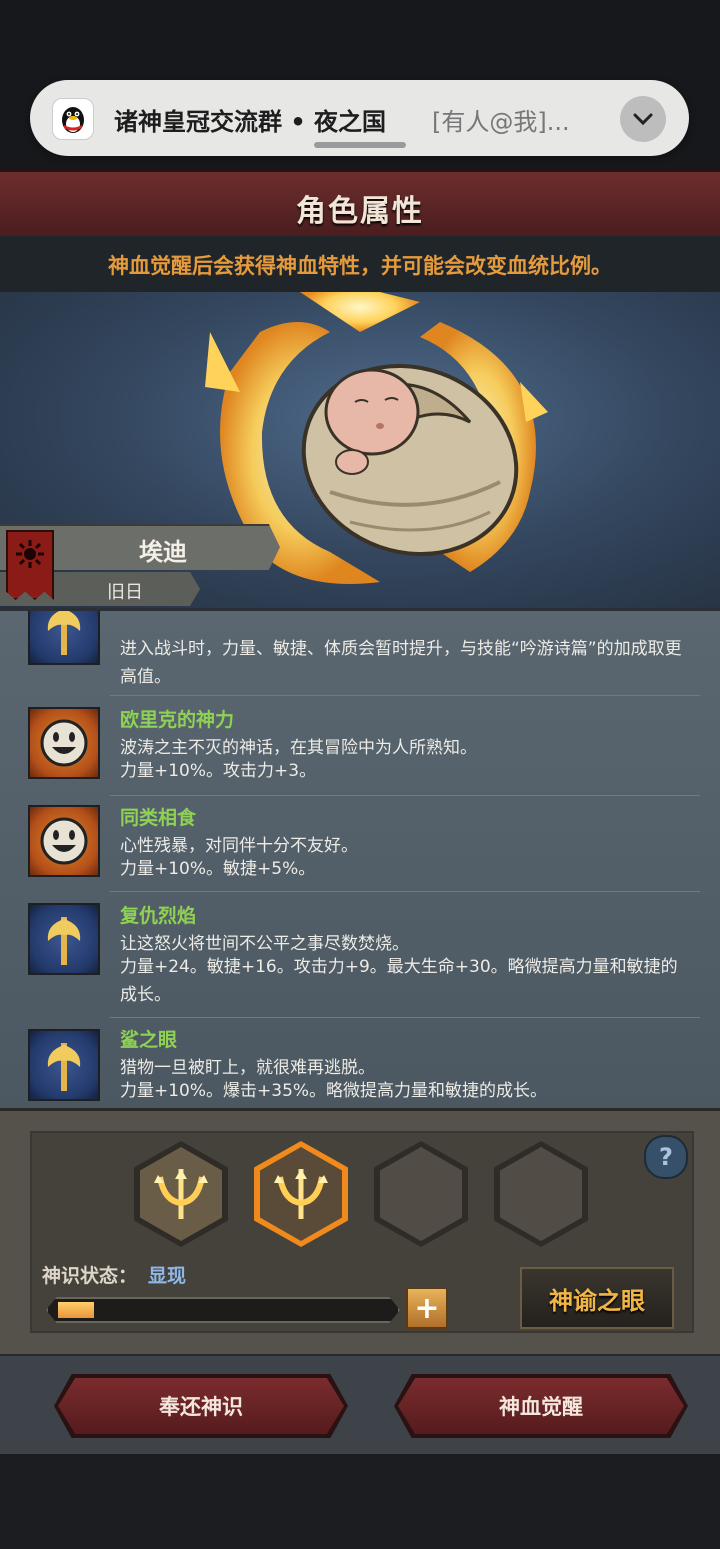 This screenshot has width=720, height=1549. Describe the element at coordinates (30, 565) in the screenshot. I see `faction-flag-icon` at that location.